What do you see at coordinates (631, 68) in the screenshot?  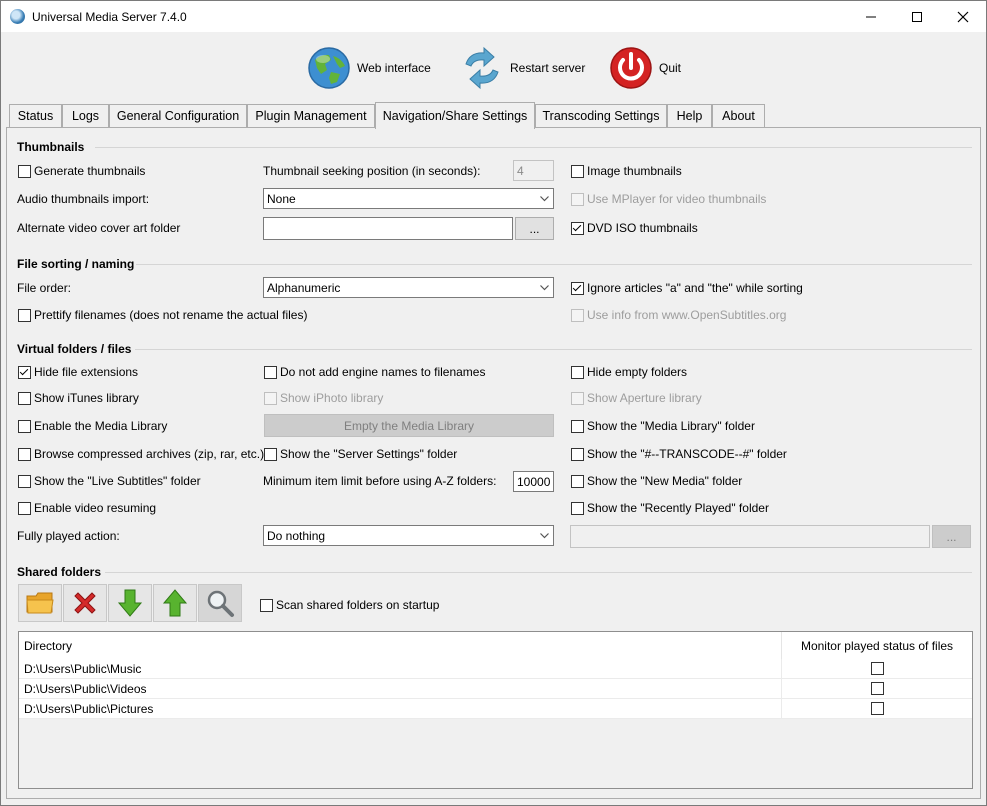 I see `power-icon` at bounding box center [631, 68].